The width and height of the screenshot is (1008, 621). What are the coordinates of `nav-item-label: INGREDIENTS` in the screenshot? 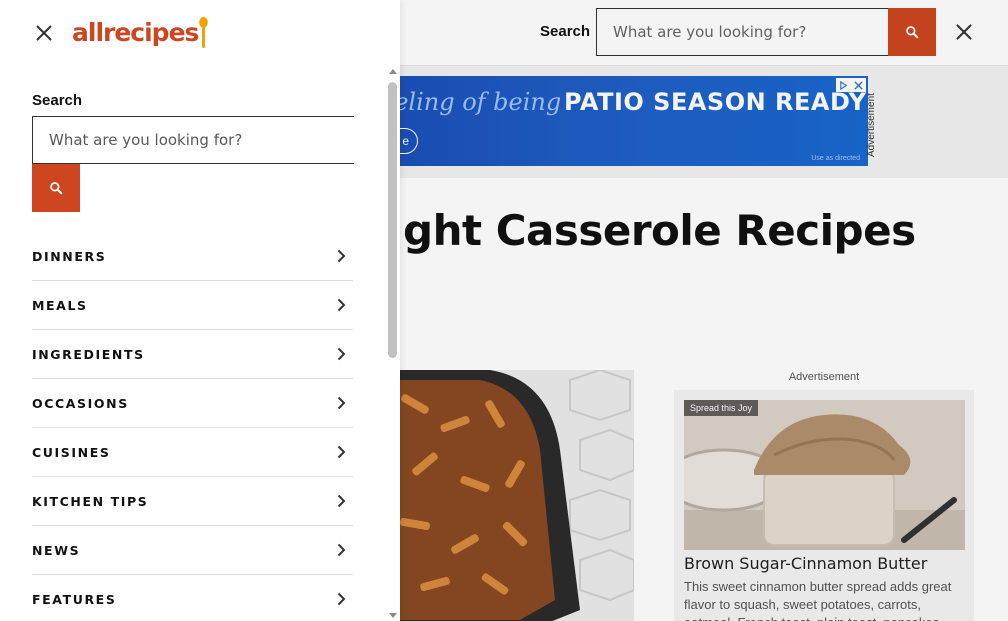 It's located at (88, 354).